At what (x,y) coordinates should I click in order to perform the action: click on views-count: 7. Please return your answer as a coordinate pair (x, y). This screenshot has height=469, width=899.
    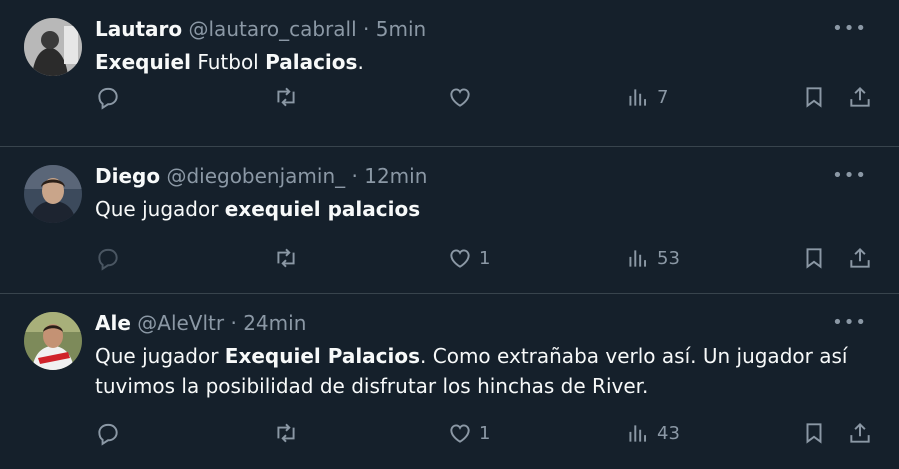
    Looking at the image, I should click on (663, 97).